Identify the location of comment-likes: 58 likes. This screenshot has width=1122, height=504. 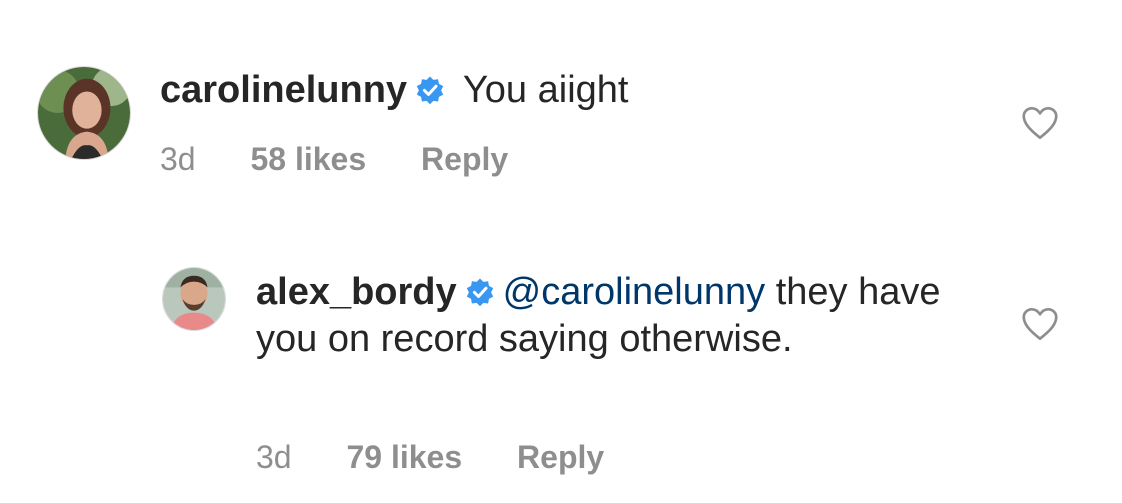
(308, 159).